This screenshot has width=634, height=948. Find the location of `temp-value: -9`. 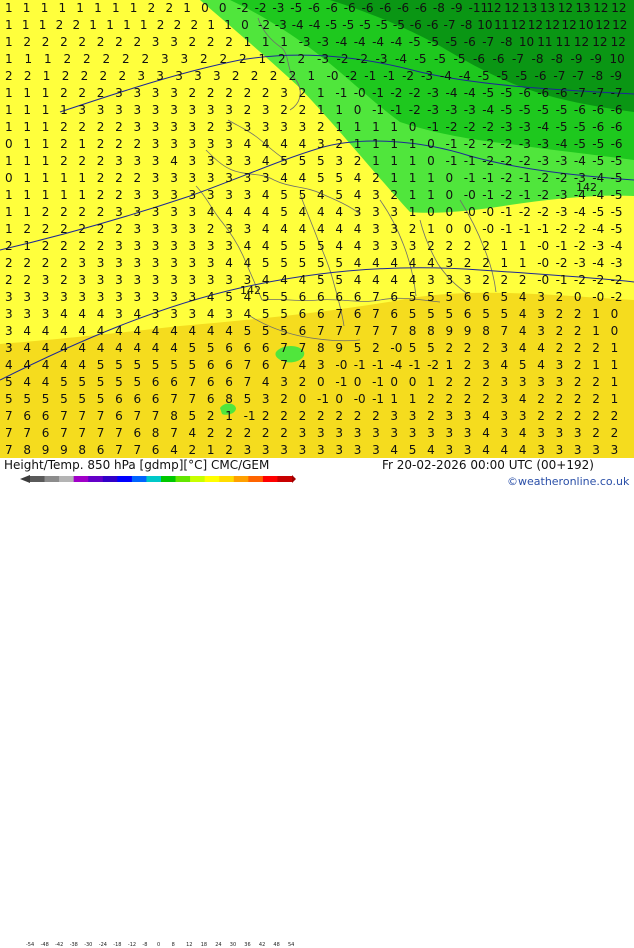

temp-value: -9 is located at coordinates (457, 8).